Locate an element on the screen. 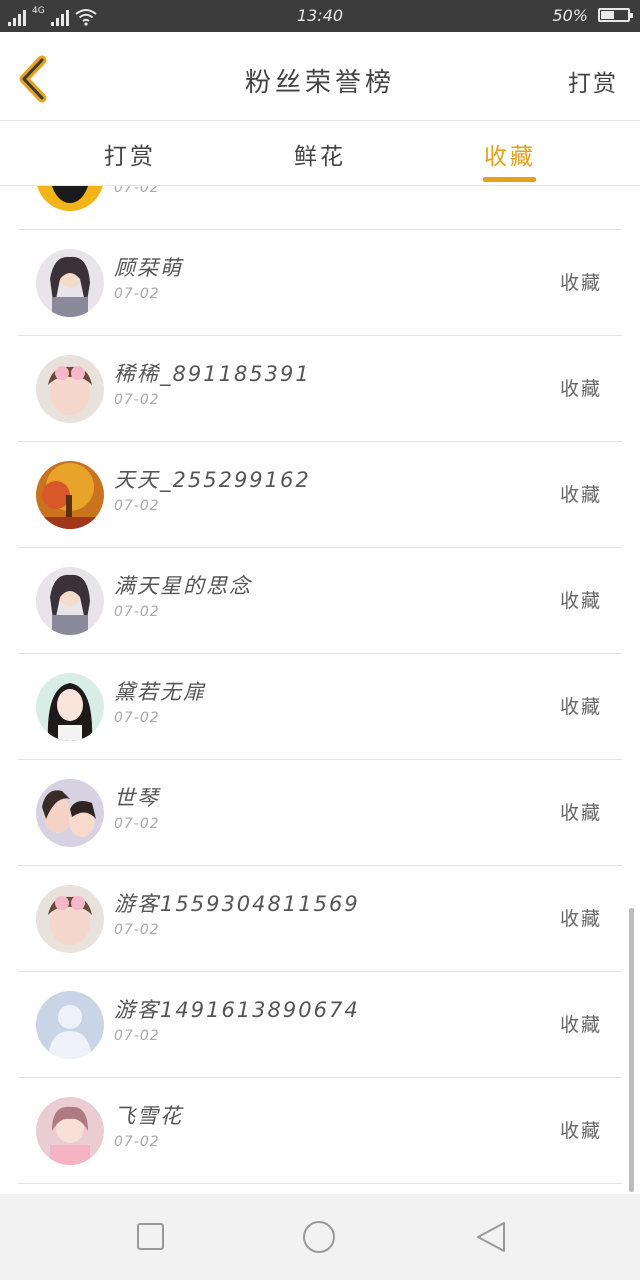 Image resolution: width=640 pixels, height=1280 pixels. tab-flowers: 鲜花 is located at coordinates (320, 154).